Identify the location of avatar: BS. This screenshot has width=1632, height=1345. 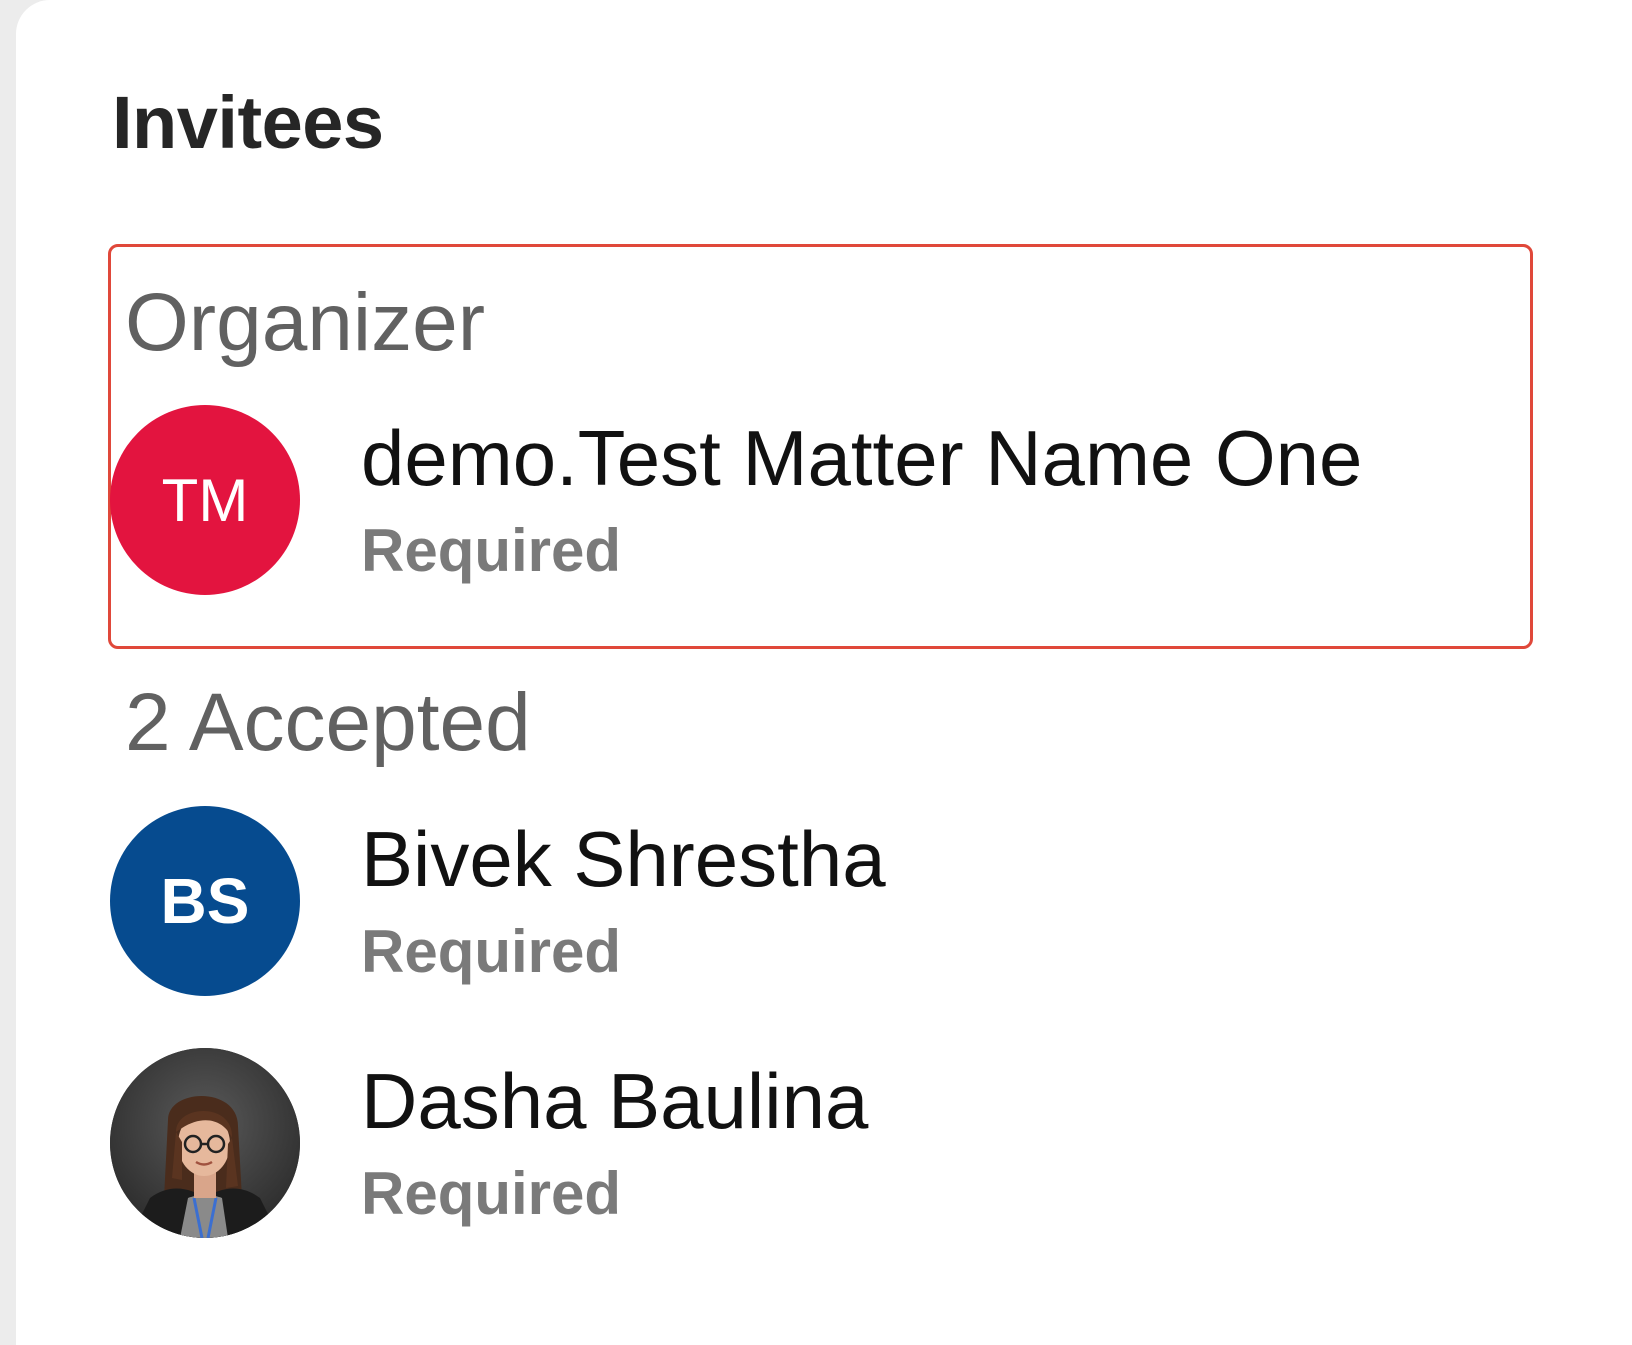
(205, 901).